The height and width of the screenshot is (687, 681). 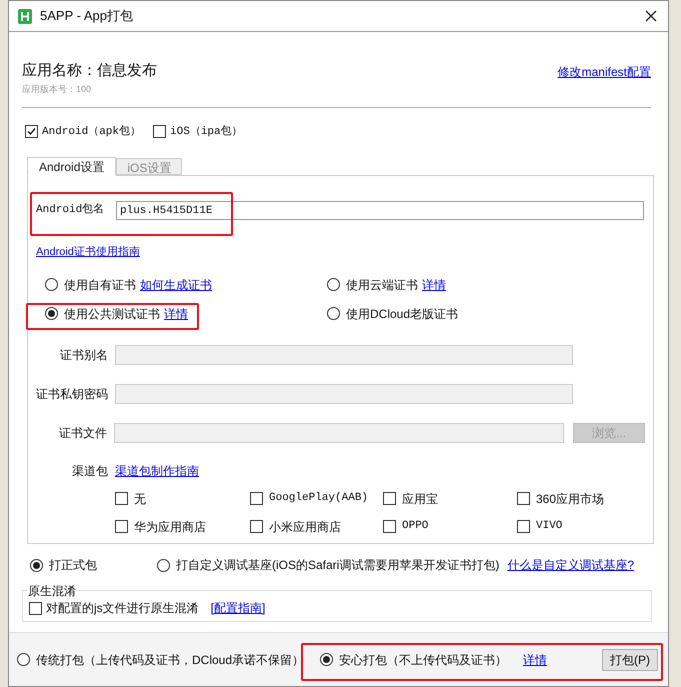 What do you see at coordinates (82, 433) in the screenshot?
I see `field-label: 证书文件` at bounding box center [82, 433].